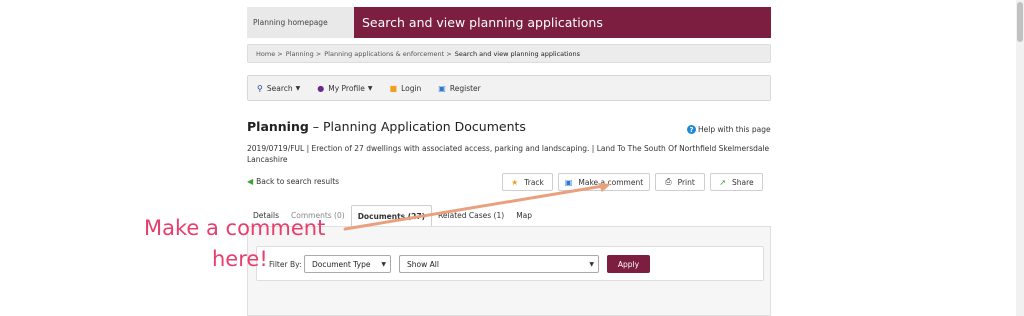 The image size is (1024, 316). I want to click on page-title-rest: – Planning Application Documents, so click(417, 126).